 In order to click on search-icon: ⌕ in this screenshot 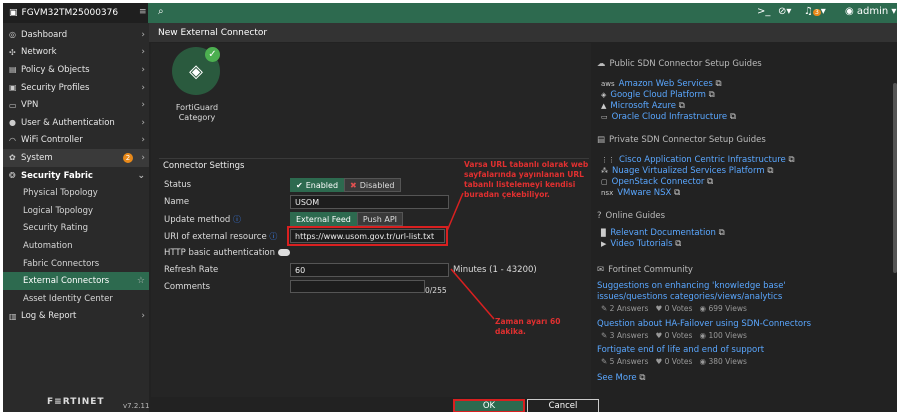, I will do `click(161, 11)`.